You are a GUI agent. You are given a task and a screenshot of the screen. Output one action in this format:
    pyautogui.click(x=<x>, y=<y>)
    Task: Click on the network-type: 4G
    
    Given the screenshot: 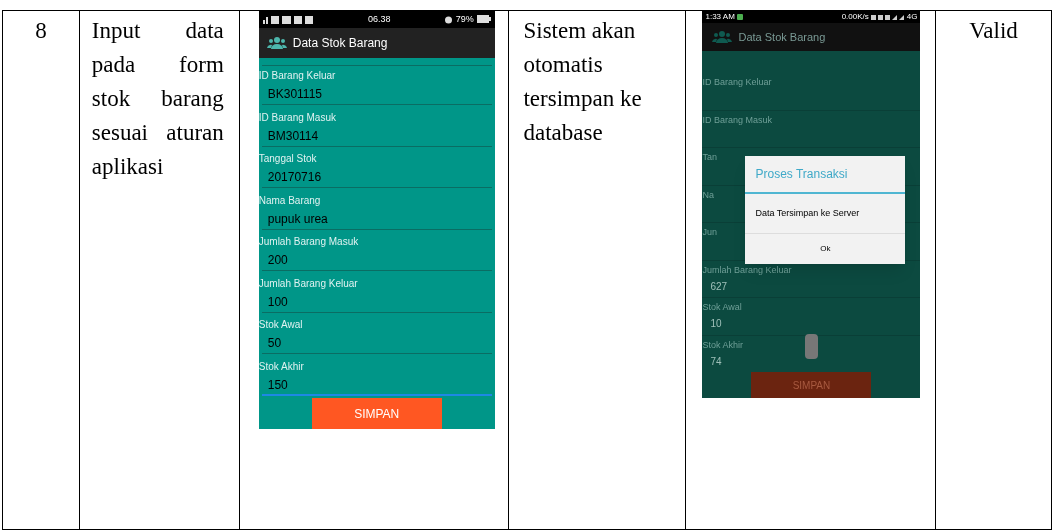 What is the action you would take?
    pyautogui.click(x=912, y=17)
    